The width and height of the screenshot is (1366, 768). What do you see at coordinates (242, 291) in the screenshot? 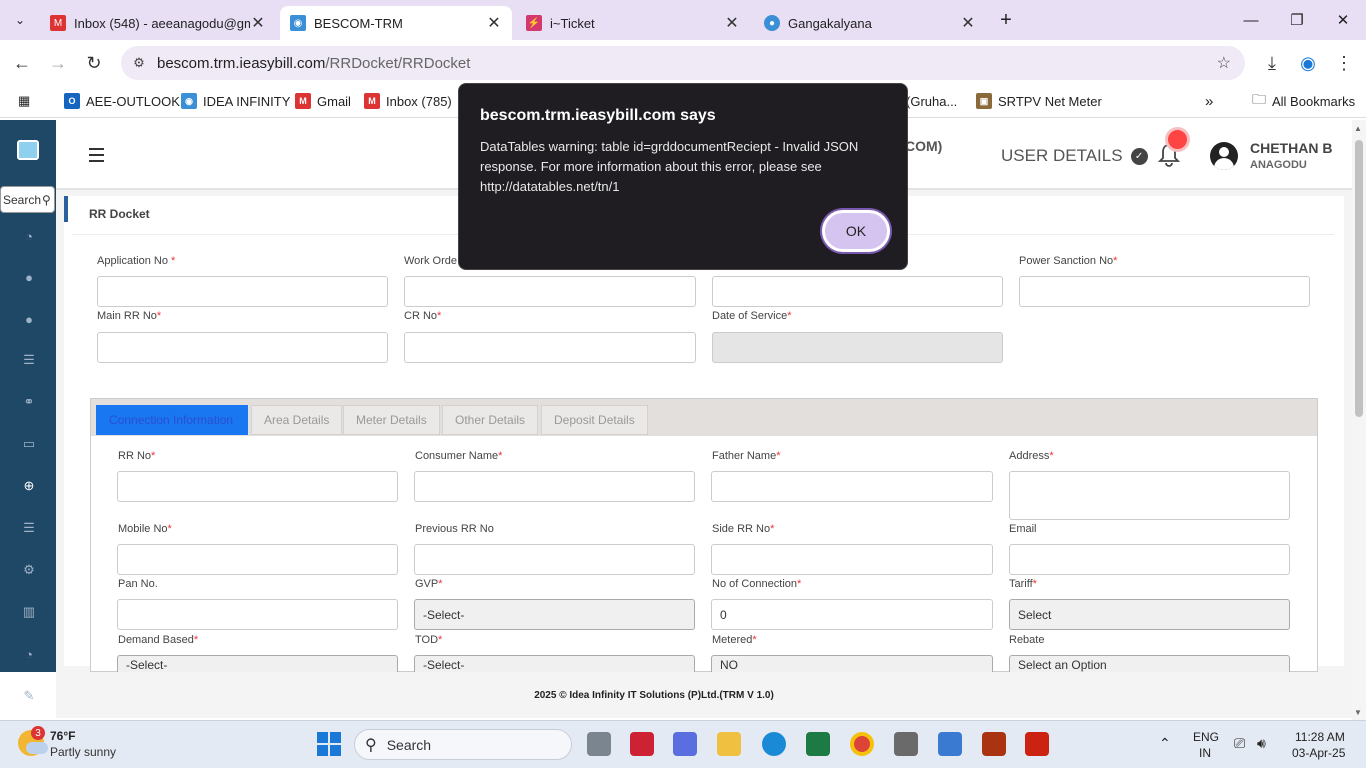
I see `application-no-input` at bounding box center [242, 291].